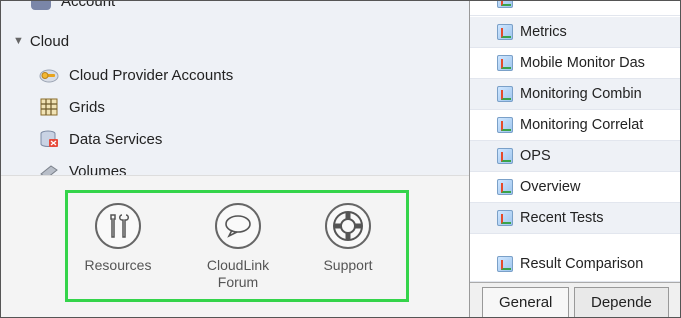 The width and height of the screenshot is (681, 318). I want to click on resources-button: Resources, so click(118, 238).